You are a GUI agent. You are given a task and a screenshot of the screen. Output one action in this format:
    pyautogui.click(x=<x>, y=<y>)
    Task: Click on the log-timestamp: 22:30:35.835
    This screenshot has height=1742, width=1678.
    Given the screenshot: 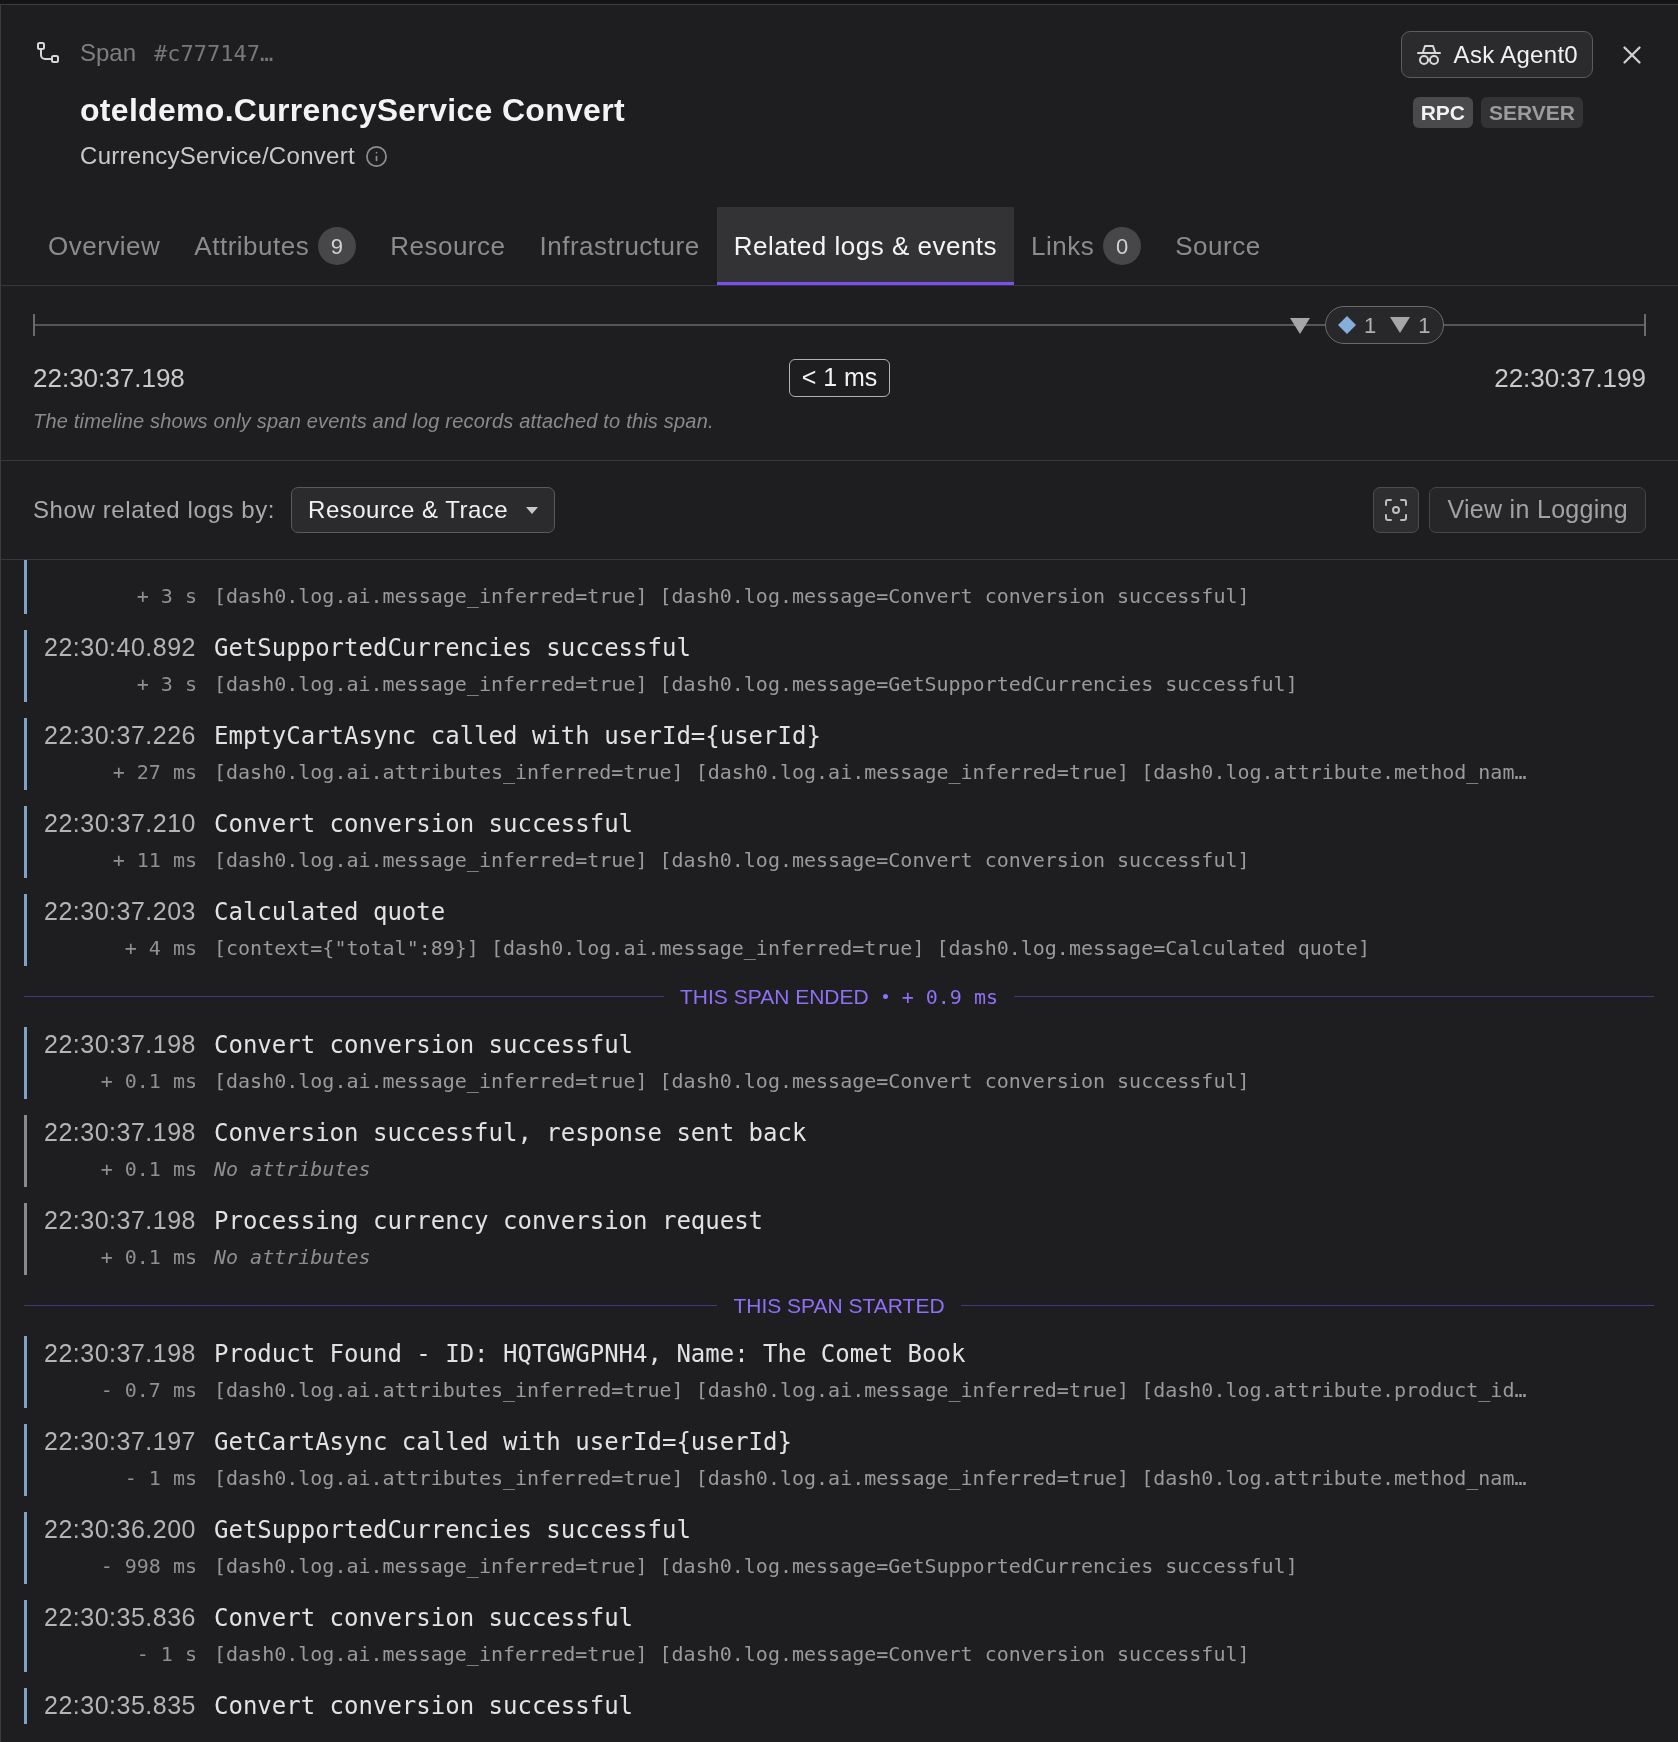 What is the action you would take?
    pyautogui.click(x=120, y=1705)
    